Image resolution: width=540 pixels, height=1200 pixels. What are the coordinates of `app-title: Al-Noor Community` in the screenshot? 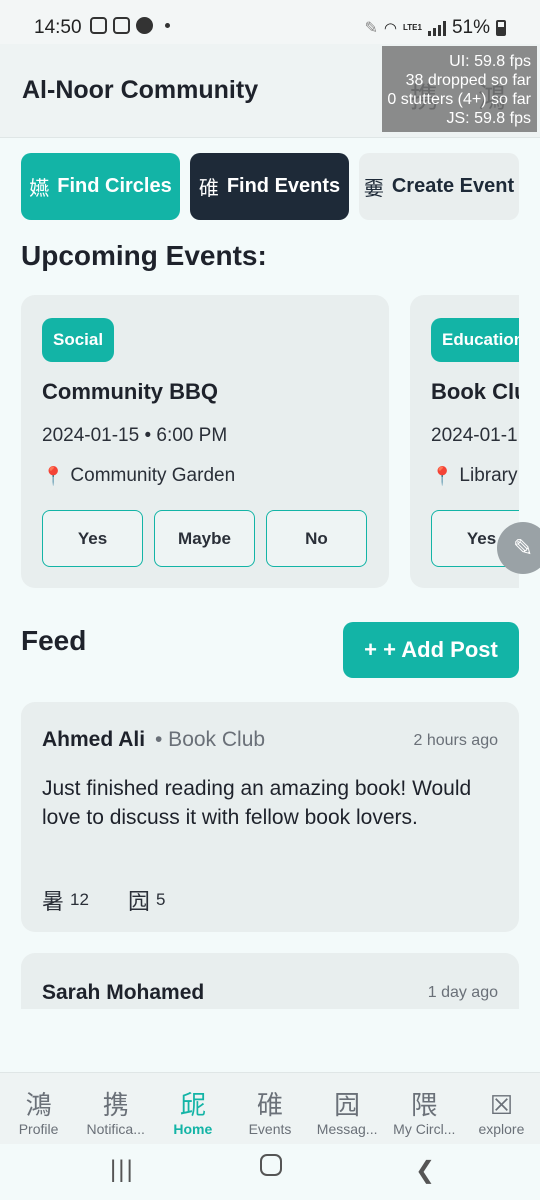 It's located at (140, 90).